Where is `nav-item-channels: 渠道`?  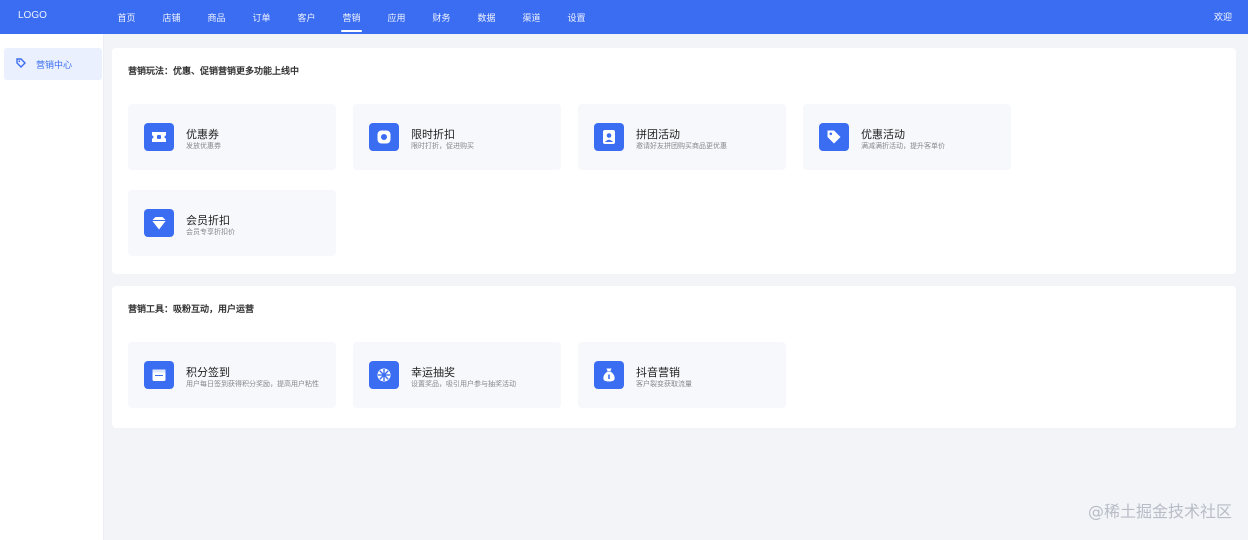
nav-item-channels: 渠道 is located at coordinates (531, 17).